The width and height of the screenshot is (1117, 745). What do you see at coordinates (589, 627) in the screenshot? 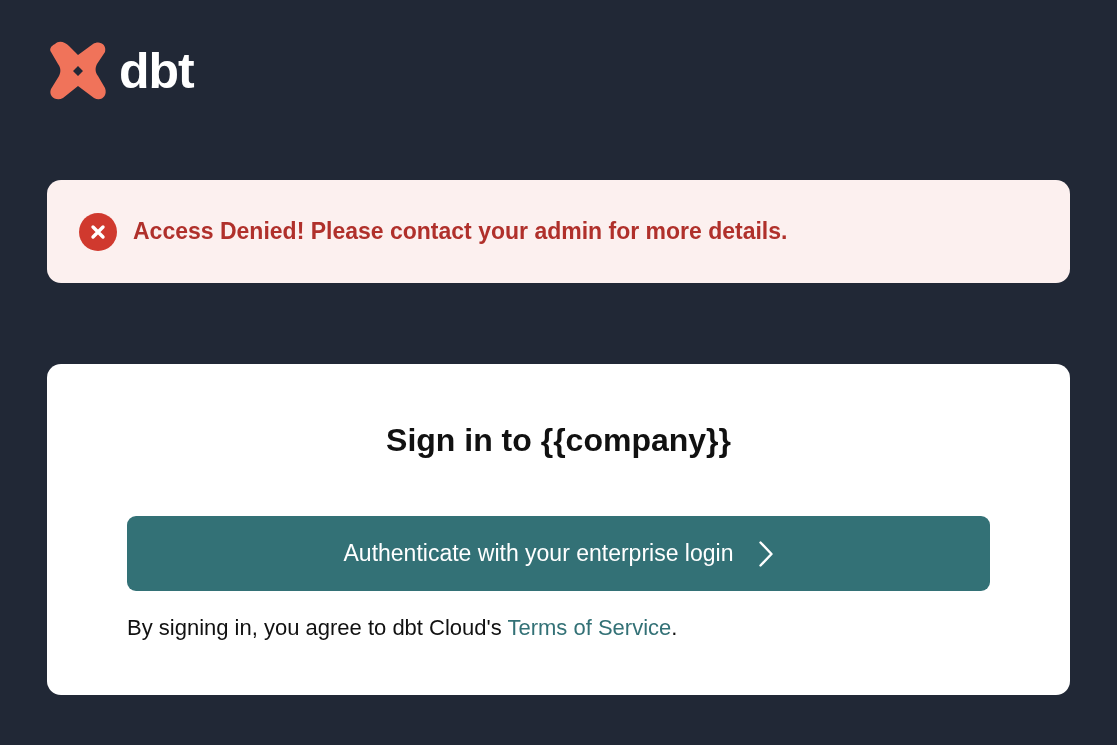
I see `terms-of-service-link: Terms of Service` at bounding box center [589, 627].